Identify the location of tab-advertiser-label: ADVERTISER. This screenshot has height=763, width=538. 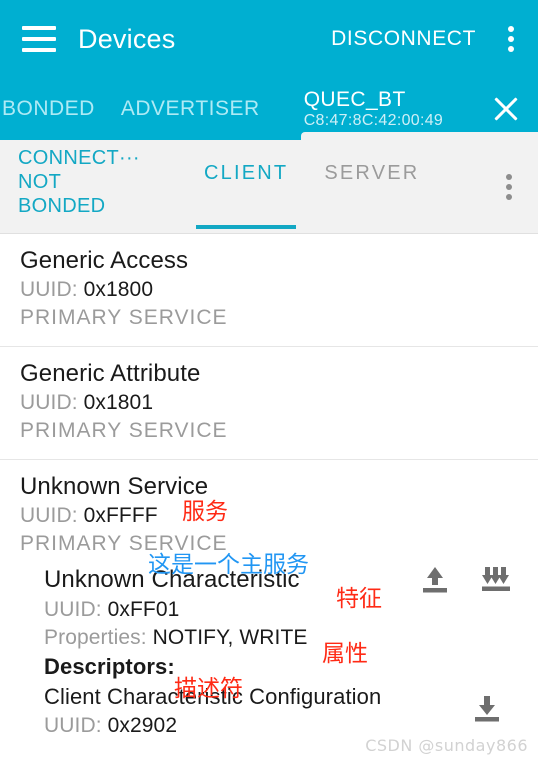
(190, 108).